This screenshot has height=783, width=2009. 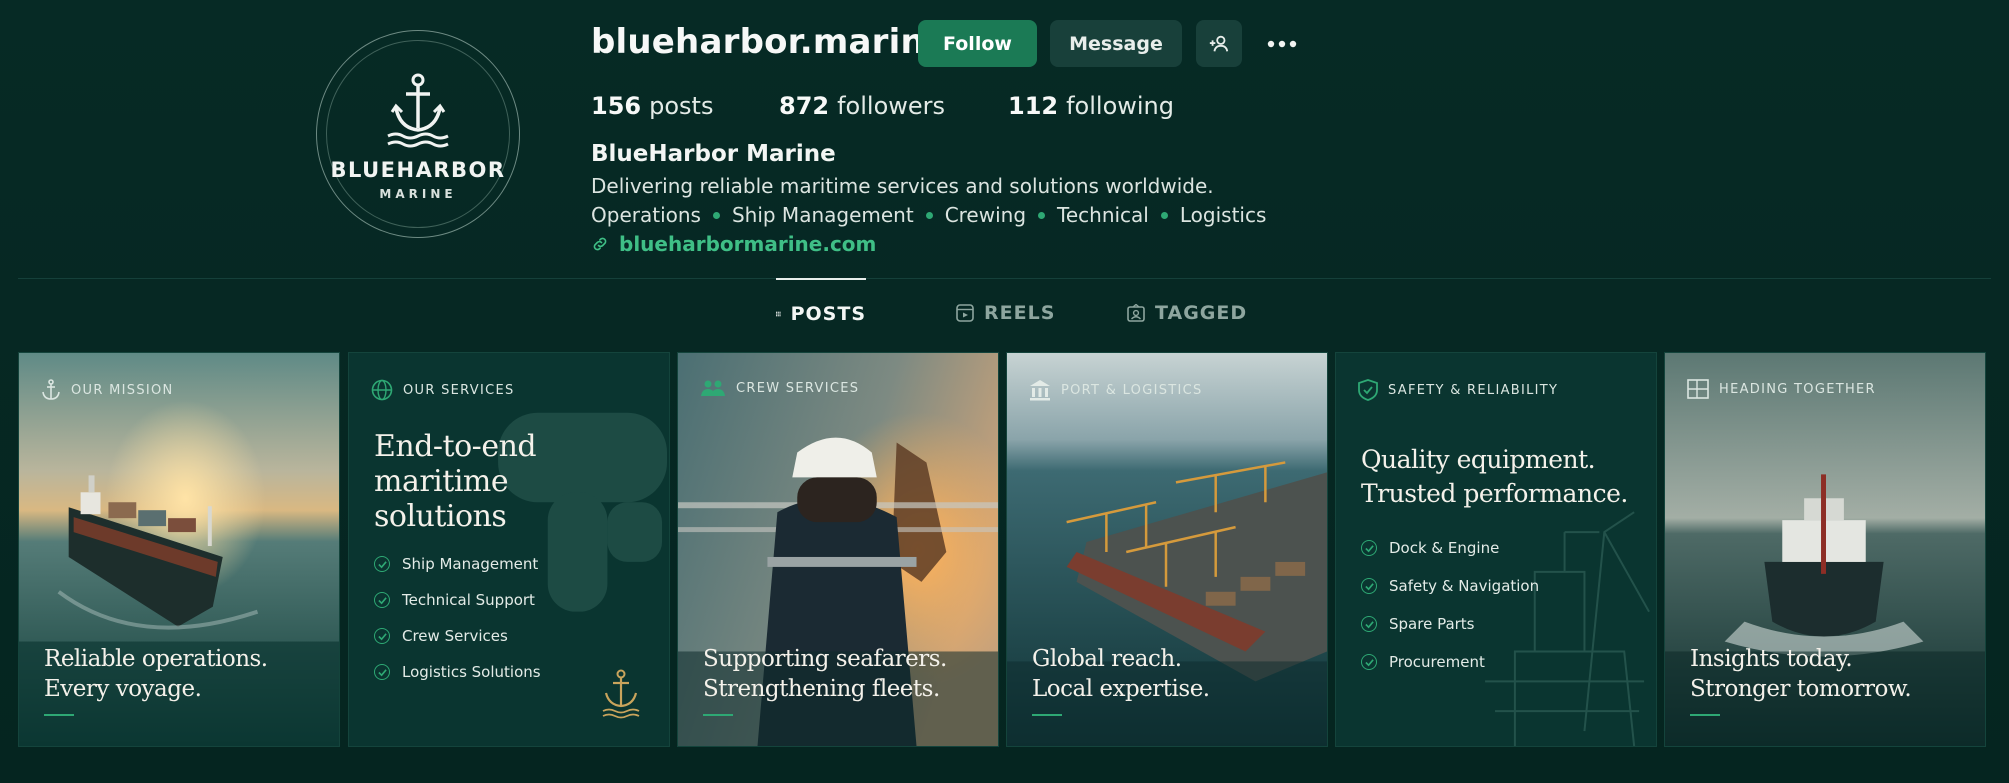 What do you see at coordinates (441, 481) in the screenshot?
I see `heading-line: maritime` at bounding box center [441, 481].